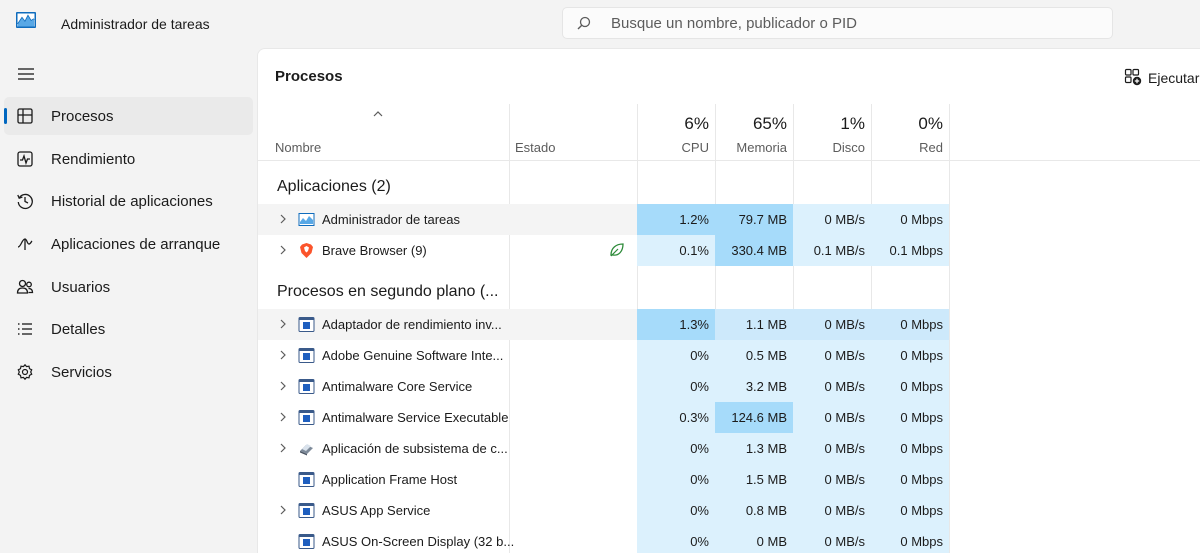  I want to click on users-icon, so click(25, 286).